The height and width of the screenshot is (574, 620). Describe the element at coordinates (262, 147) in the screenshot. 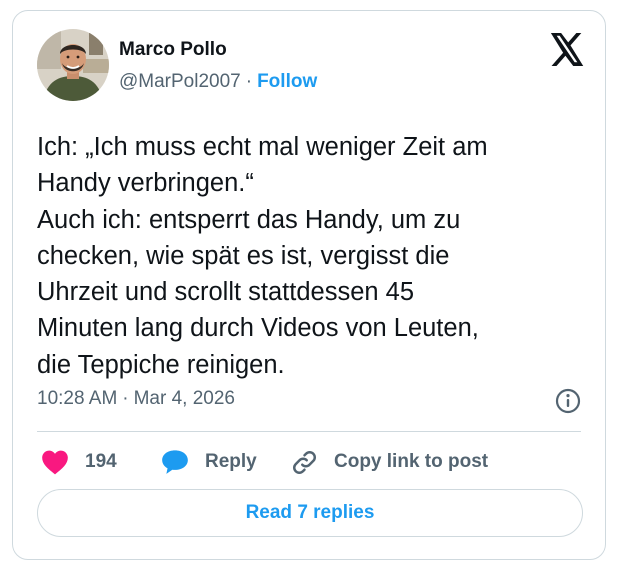

I see `post-text-line: Ich: „Ich muss echt mal weniger Zeit am` at that location.